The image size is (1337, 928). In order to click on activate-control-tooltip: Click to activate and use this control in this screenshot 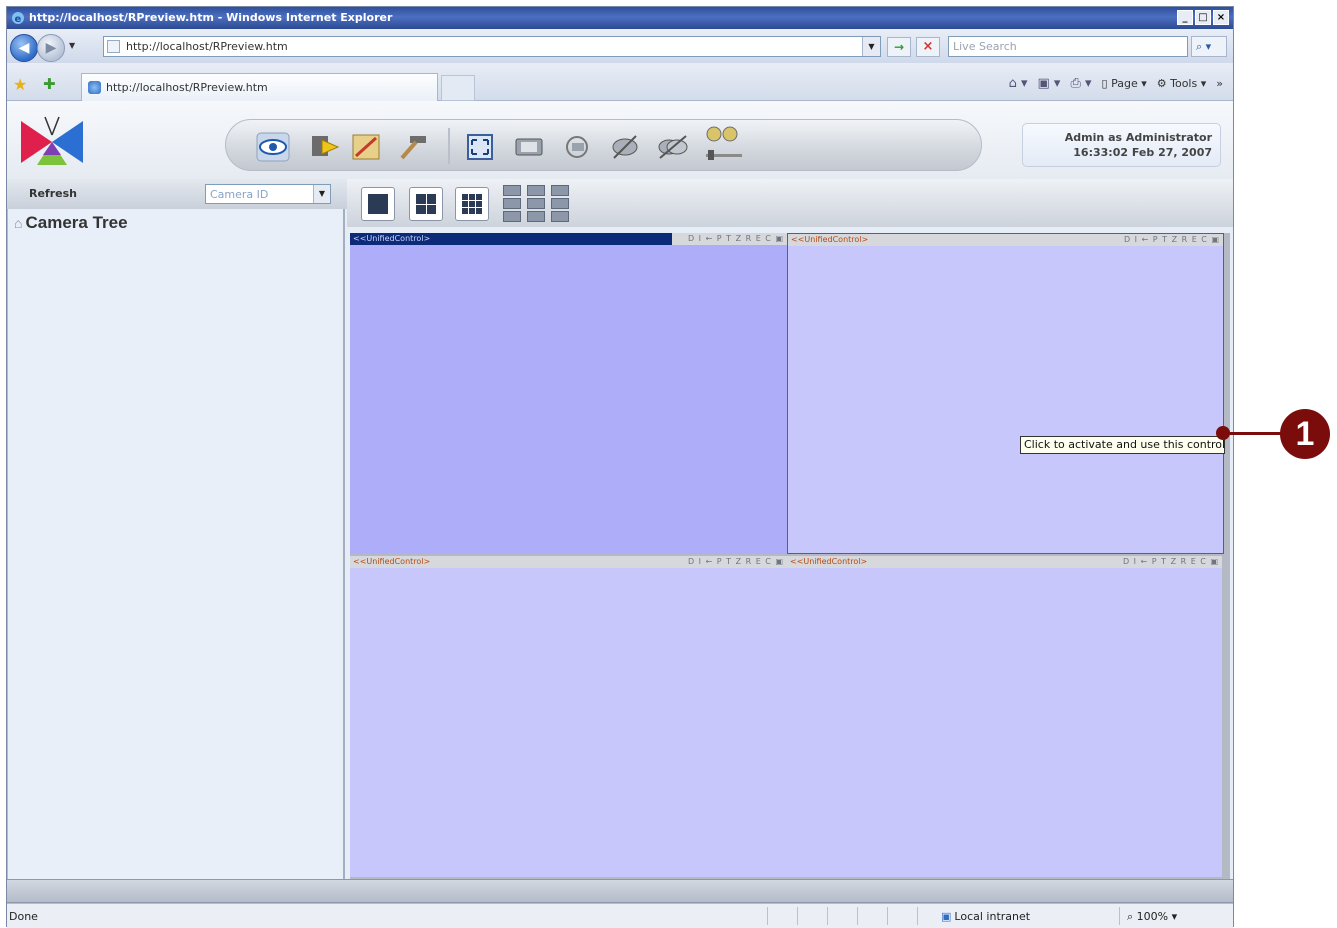, I will do `click(1122, 445)`.